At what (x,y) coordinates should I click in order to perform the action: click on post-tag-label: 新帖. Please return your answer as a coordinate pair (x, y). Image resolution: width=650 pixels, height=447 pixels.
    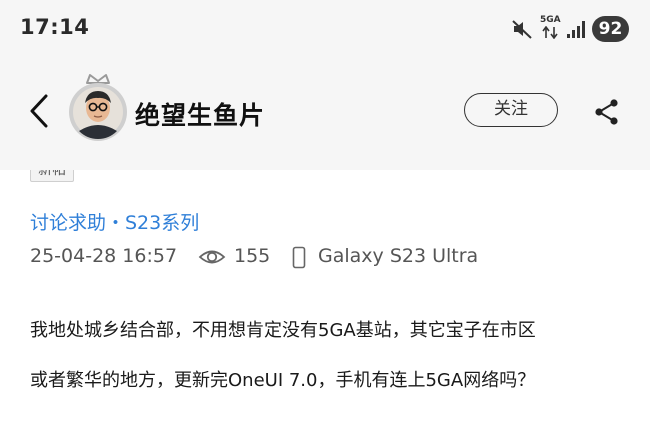
    Looking at the image, I should click on (52, 176).